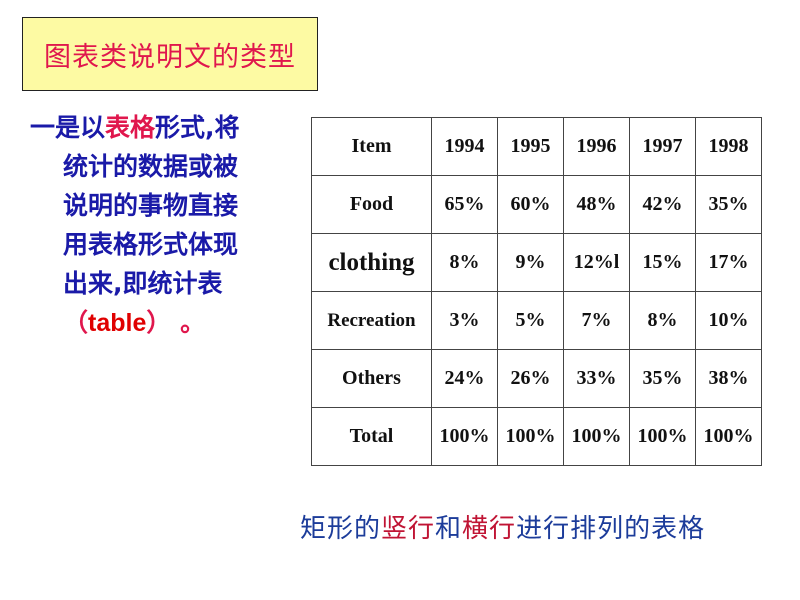 Image resolution: width=800 pixels, height=600 pixels. What do you see at coordinates (151, 205) in the screenshot?
I see `paragraph-line-3: 说明的事物直接` at bounding box center [151, 205].